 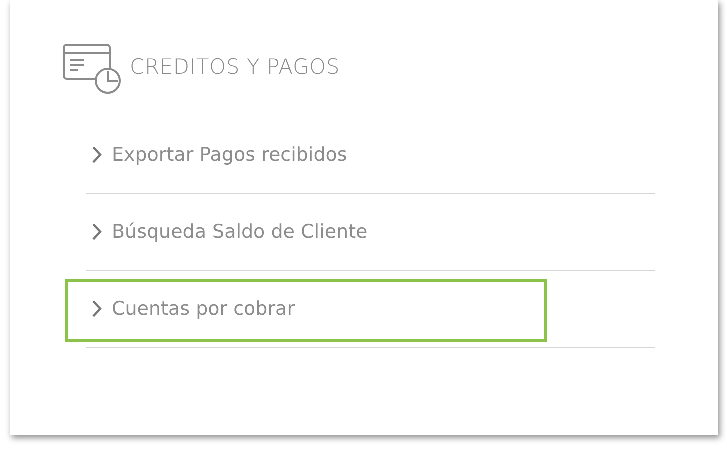 I want to click on credit-card-clock-icon, so click(x=92, y=68).